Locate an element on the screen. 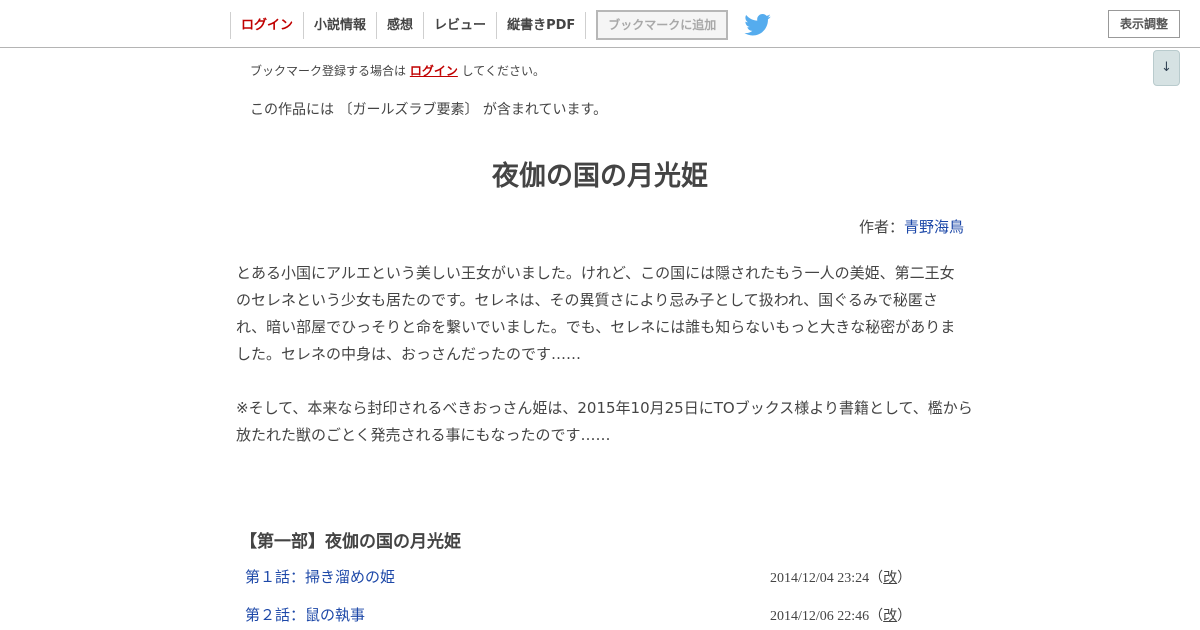 This screenshot has height=630, width=1200. display-settings-button: 表示調整 is located at coordinates (1144, 24).